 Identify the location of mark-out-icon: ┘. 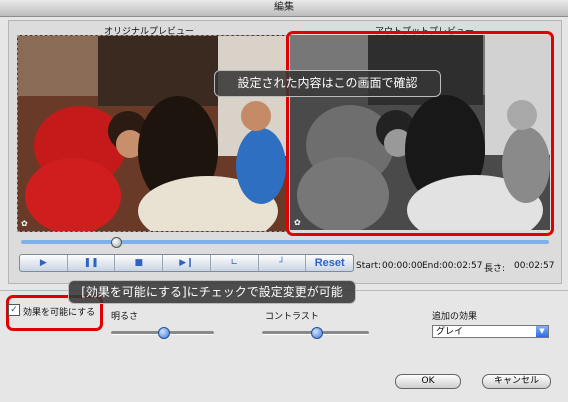
(282, 263).